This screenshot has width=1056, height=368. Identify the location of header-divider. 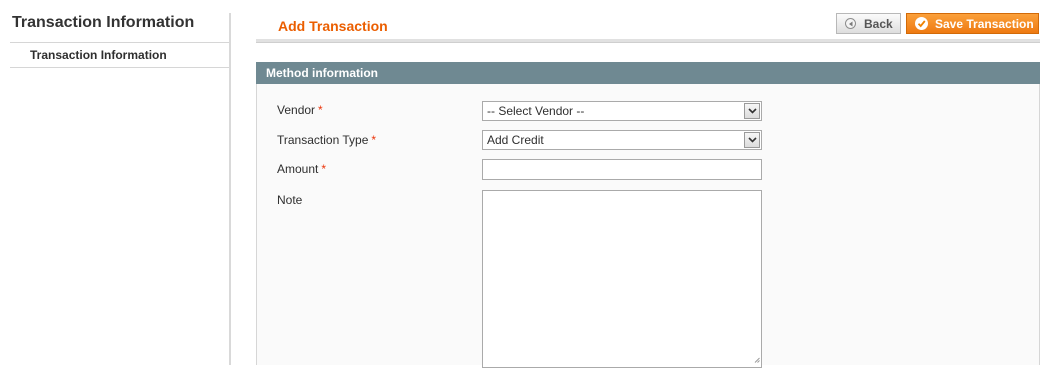
(648, 41).